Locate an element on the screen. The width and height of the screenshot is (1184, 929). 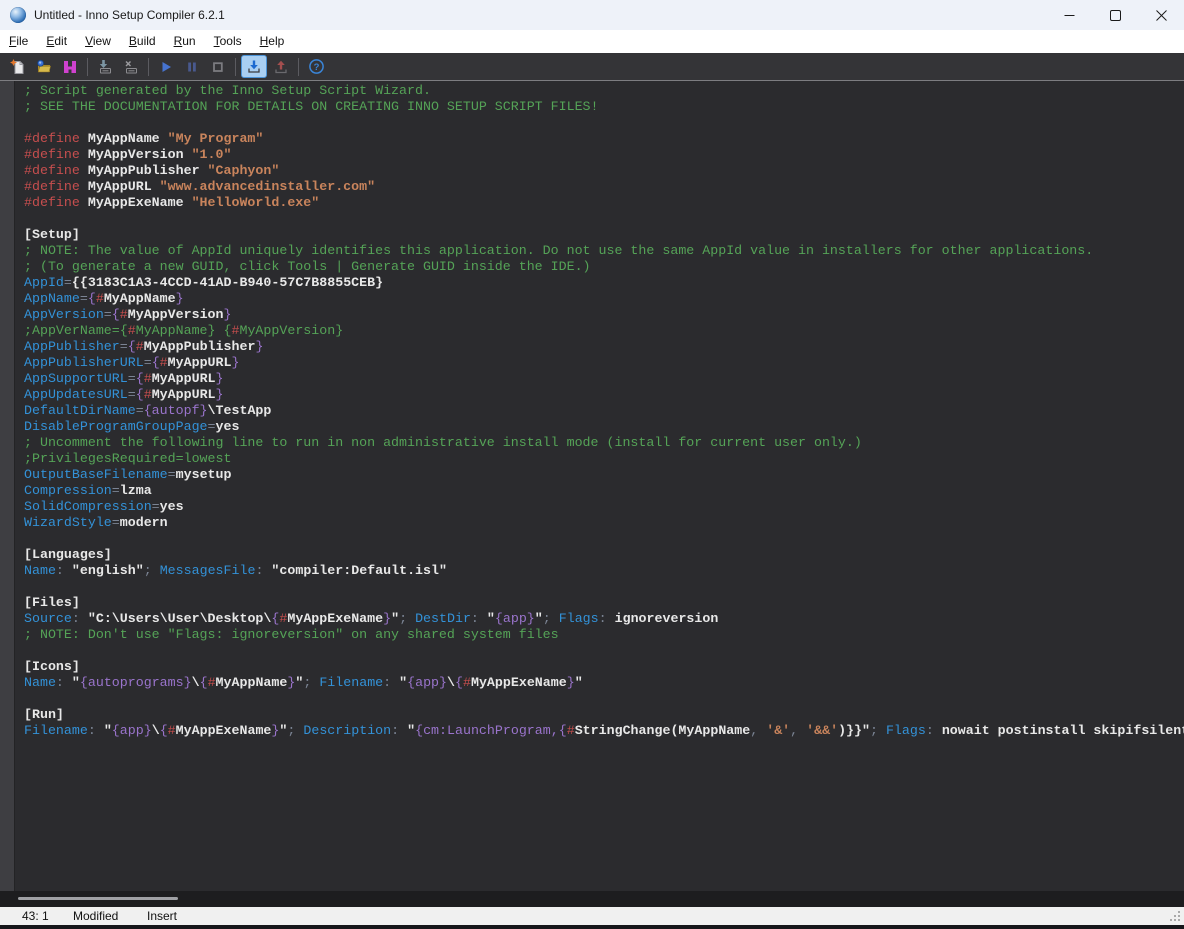
stop-compile-icon is located at coordinates (131, 66).